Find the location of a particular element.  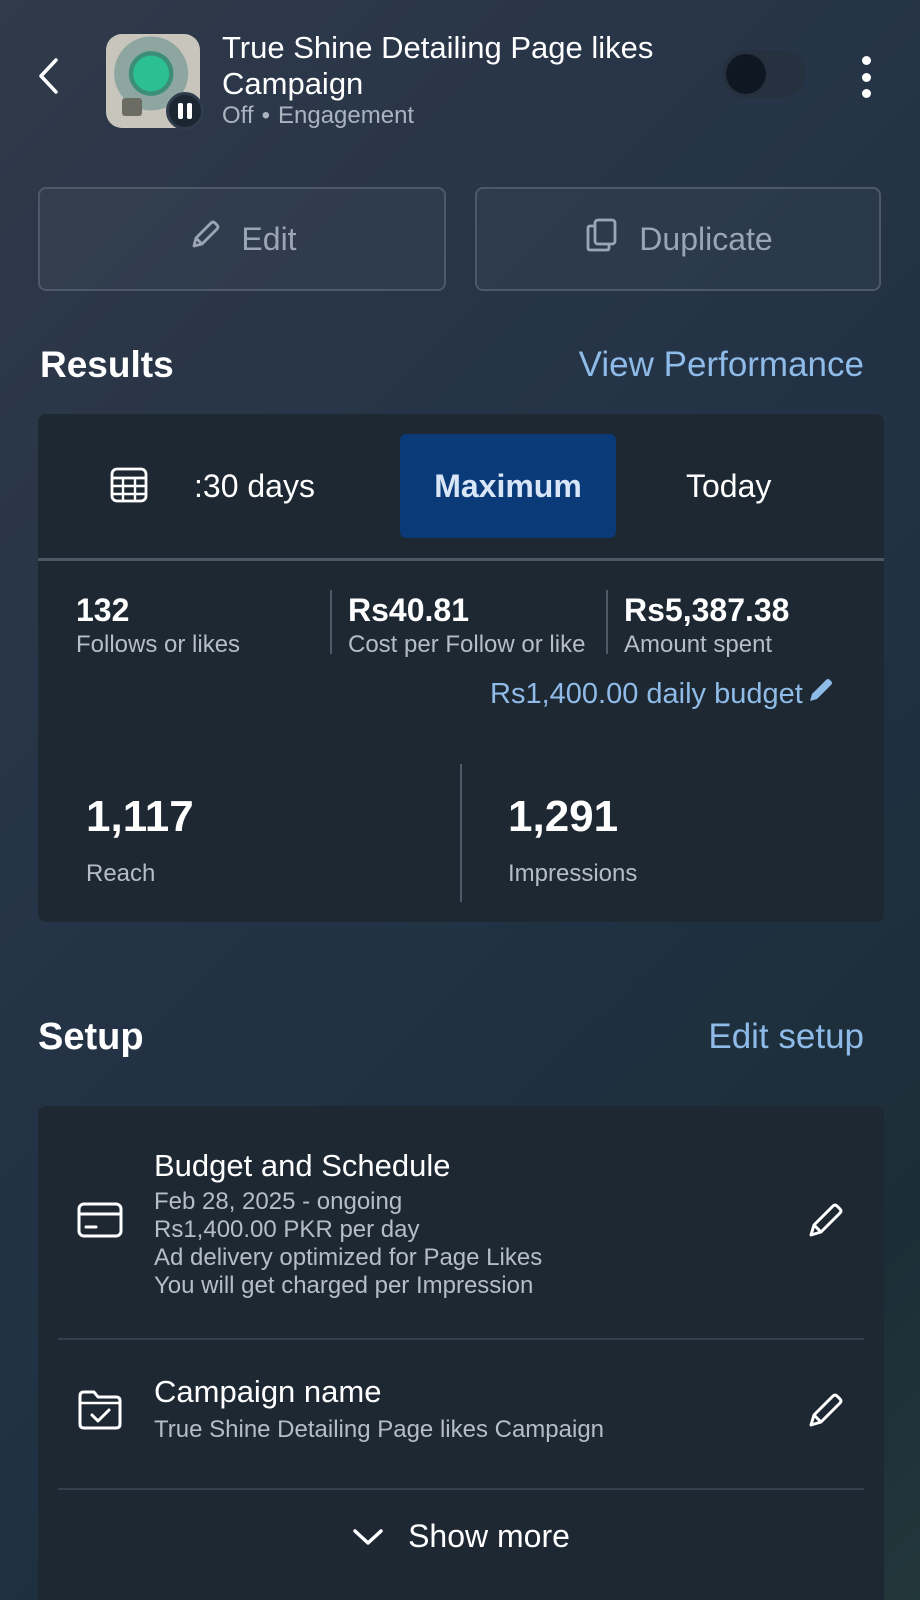

impressions-value: 1,291 is located at coordinates (563, 816).